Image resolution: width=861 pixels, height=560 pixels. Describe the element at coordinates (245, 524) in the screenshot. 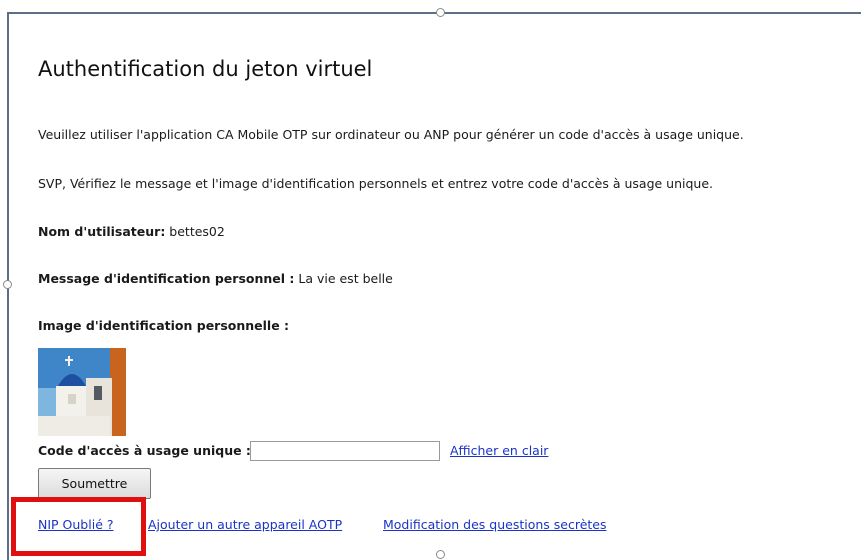

I see `add-device-link: Ajouter un autre appareil AOTP` at that location.